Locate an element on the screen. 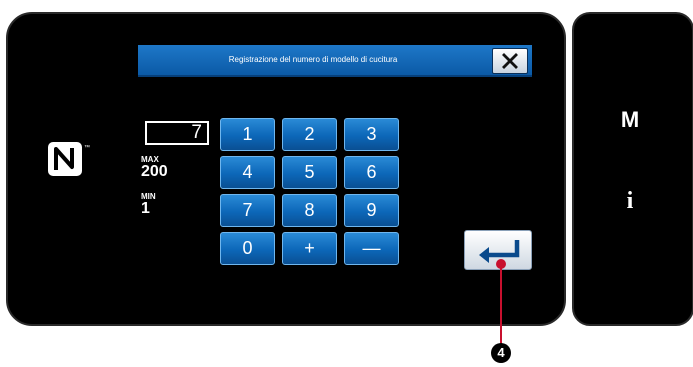 Image resolution: width=693 pixels, height=367 pixels. max-limit: MAX 200 is located at coordinates (154, 168).